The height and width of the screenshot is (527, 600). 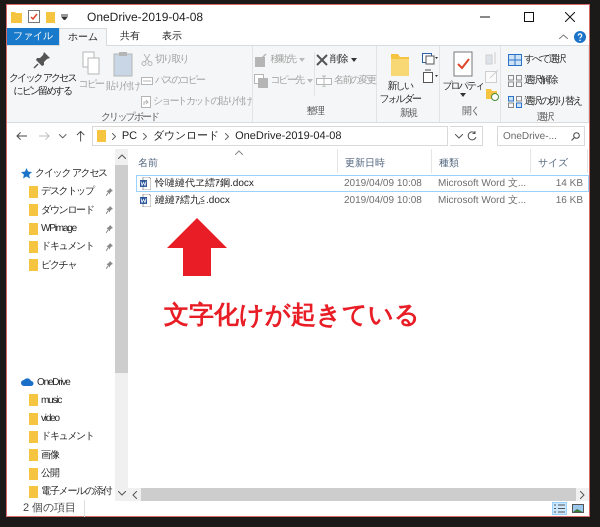 I want to click on nav-item: デスクトップ, so click(x=61, y=192).